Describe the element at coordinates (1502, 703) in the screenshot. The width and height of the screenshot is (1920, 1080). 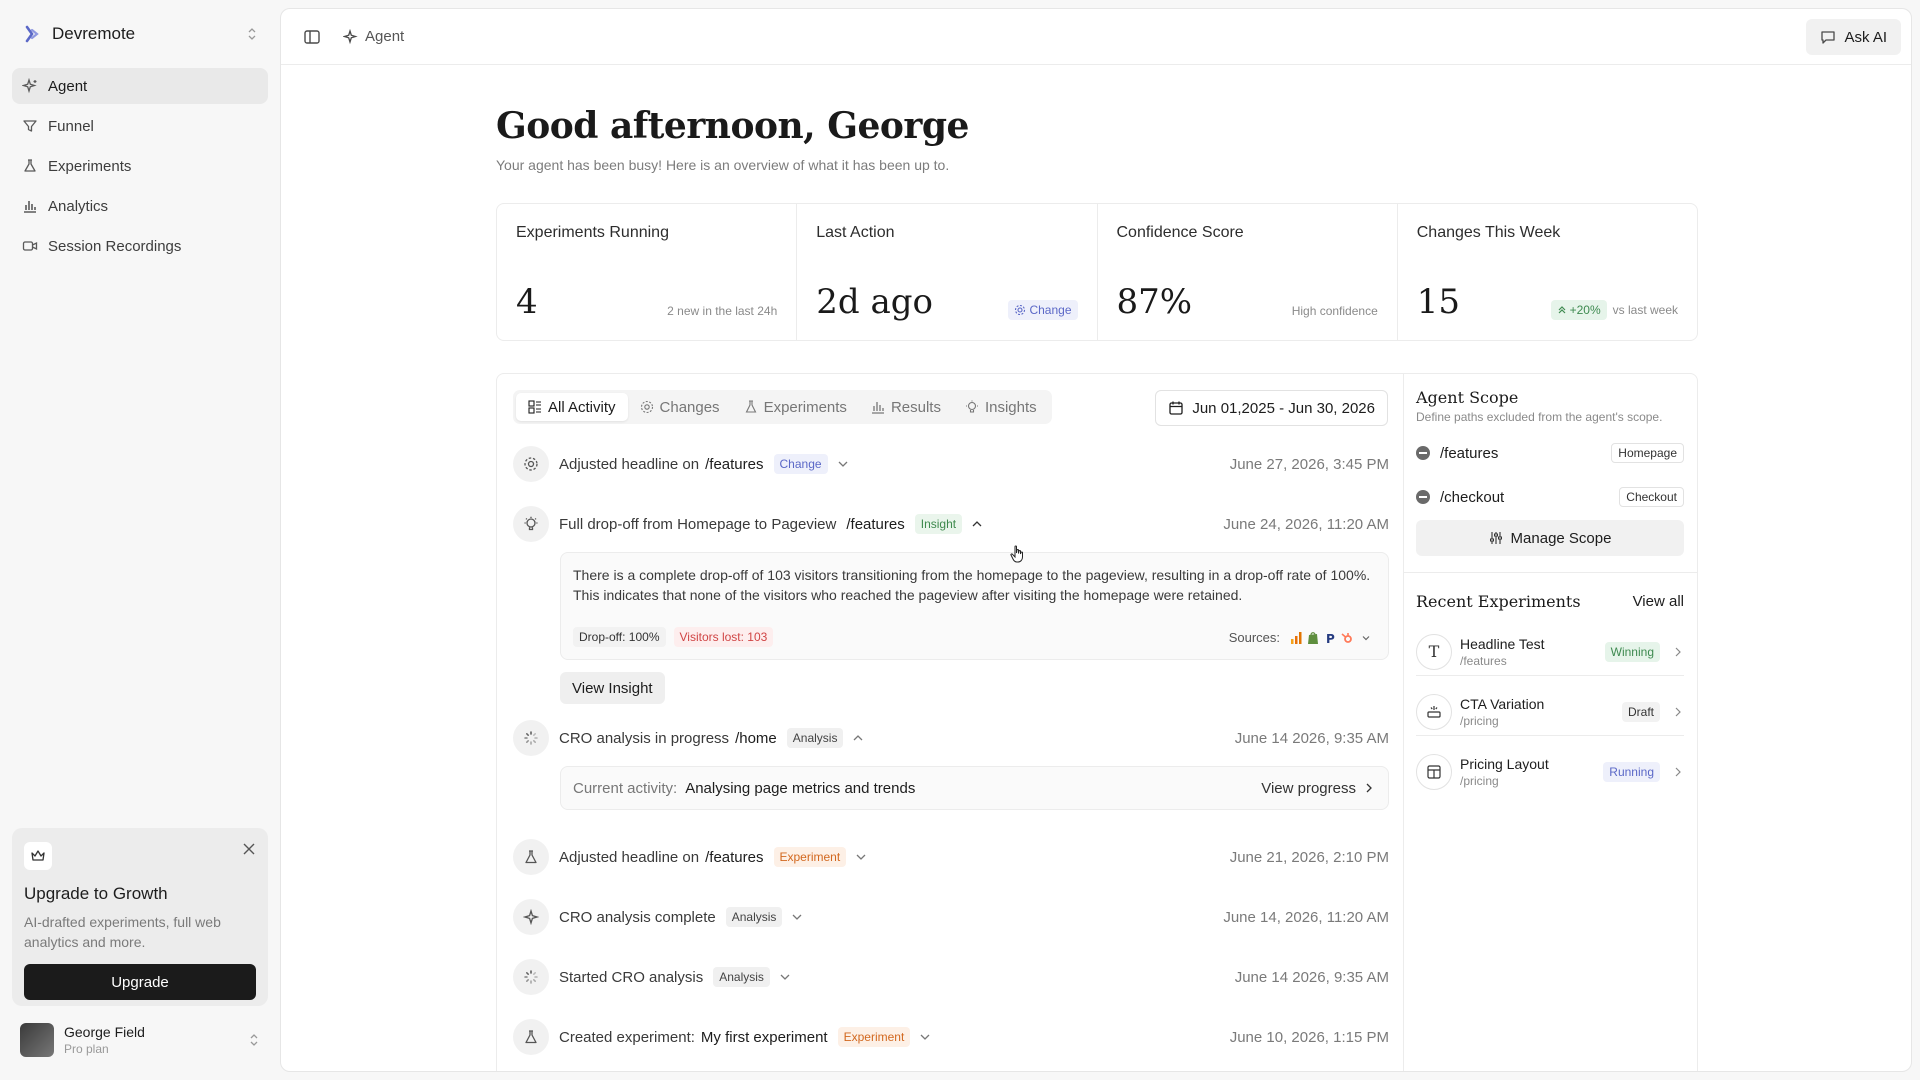
I see `experiment-title: CTA Variation` at that location.